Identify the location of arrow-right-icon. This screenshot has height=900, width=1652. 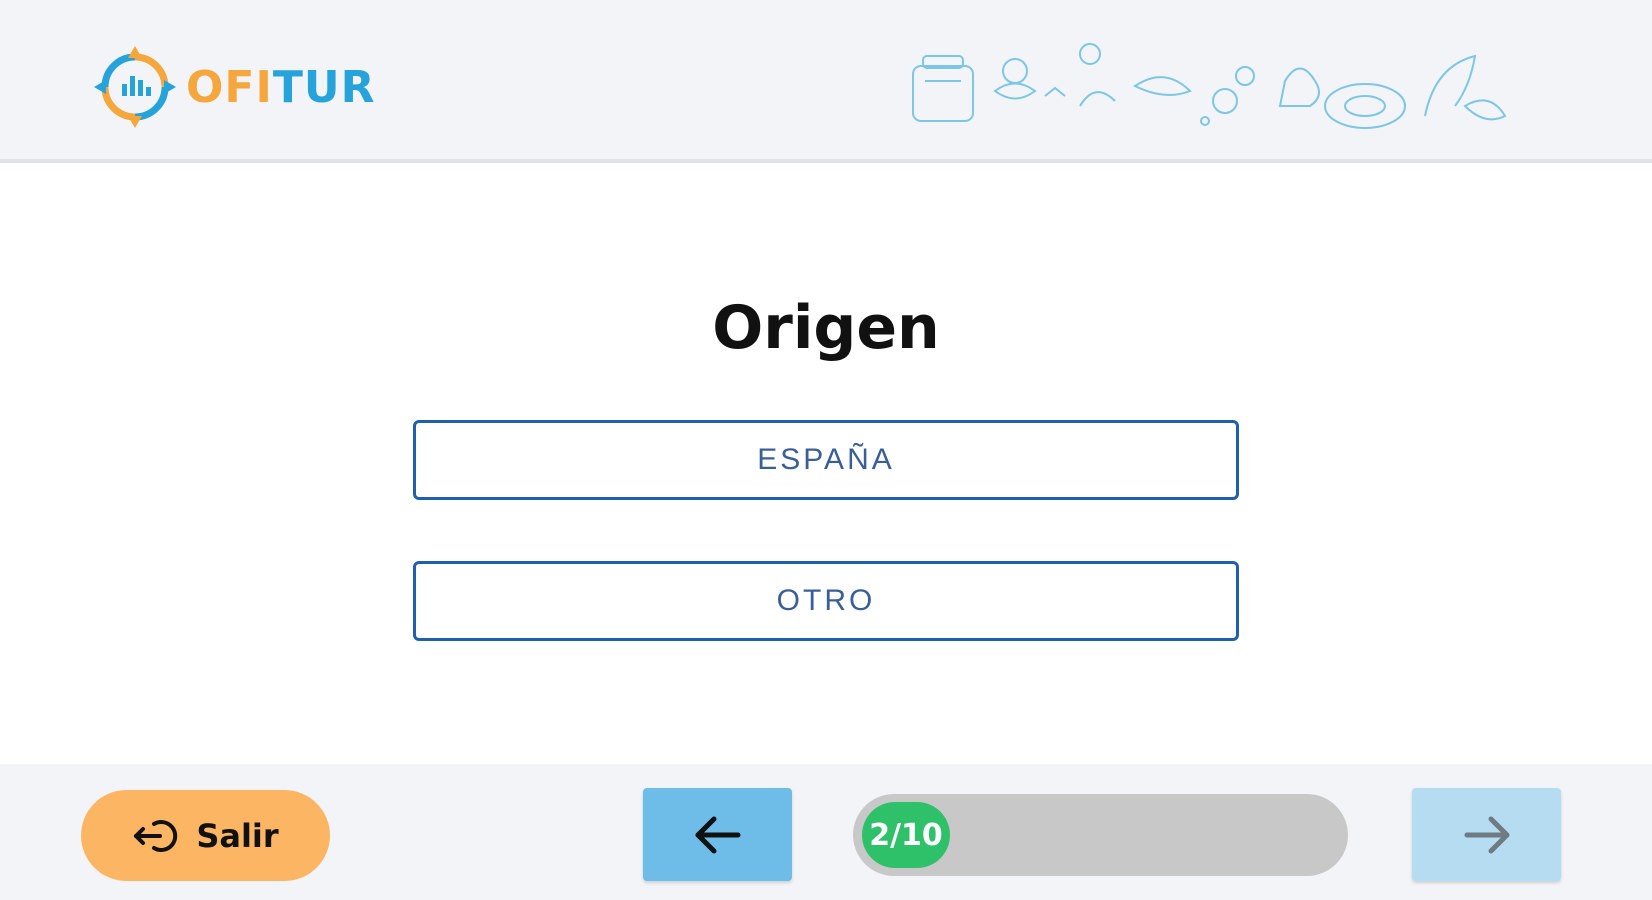
(1486, 834).